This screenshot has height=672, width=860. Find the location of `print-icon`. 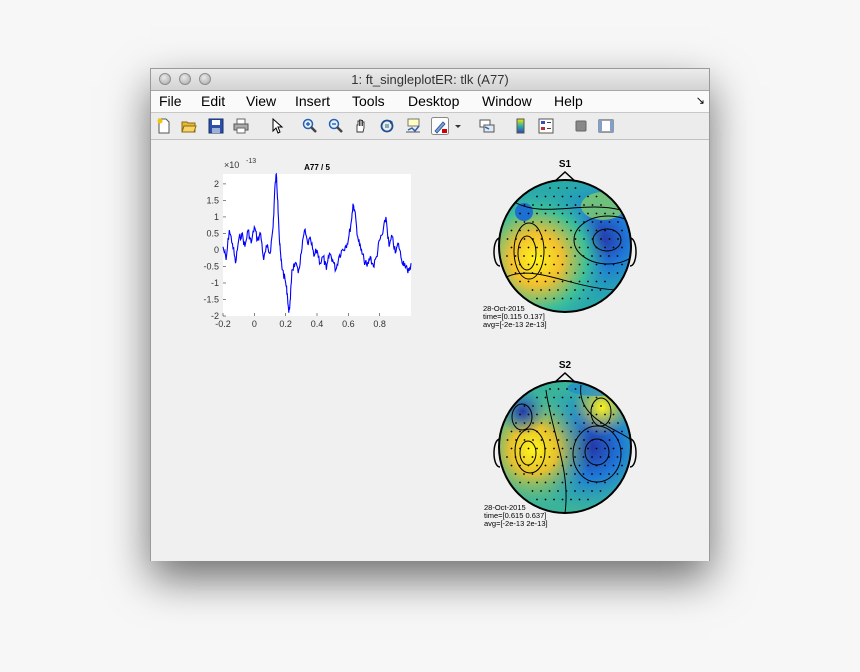

print-icon is located at coordinates (241, 126).